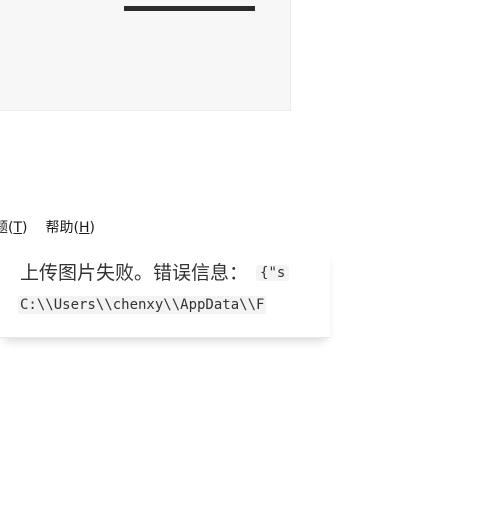  Describe the element at coordinates (145, 55) in the screenshot. I see `background-window` at that location.